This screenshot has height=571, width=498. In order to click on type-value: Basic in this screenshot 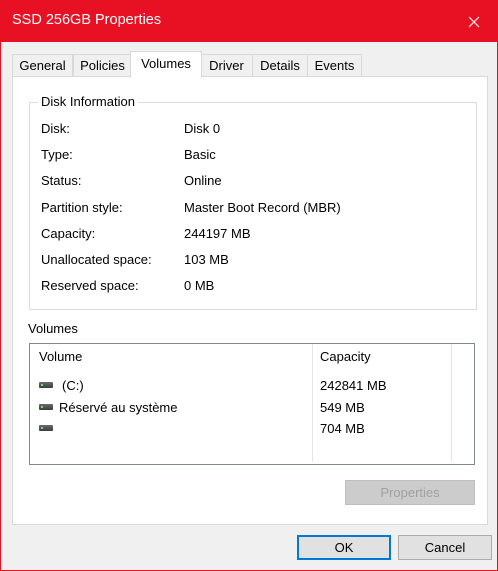, I will do `click(200, 154)`.